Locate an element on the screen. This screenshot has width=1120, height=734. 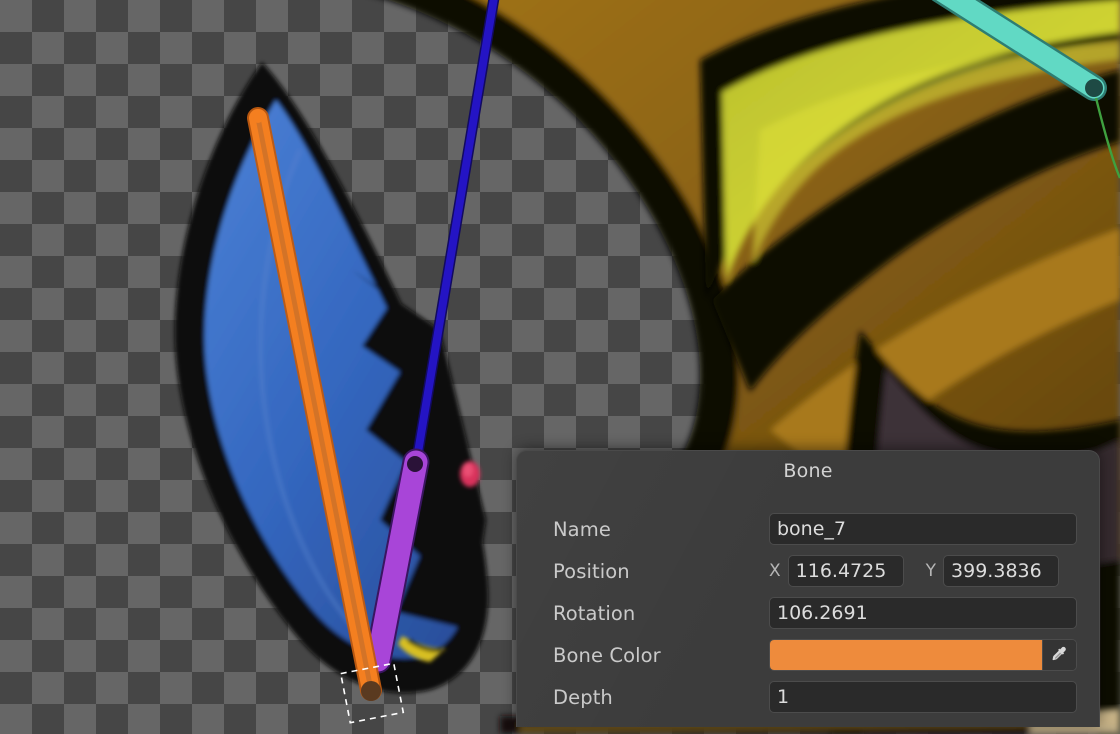
row-name: Name bone_7 is located at coordinates (808, 529).